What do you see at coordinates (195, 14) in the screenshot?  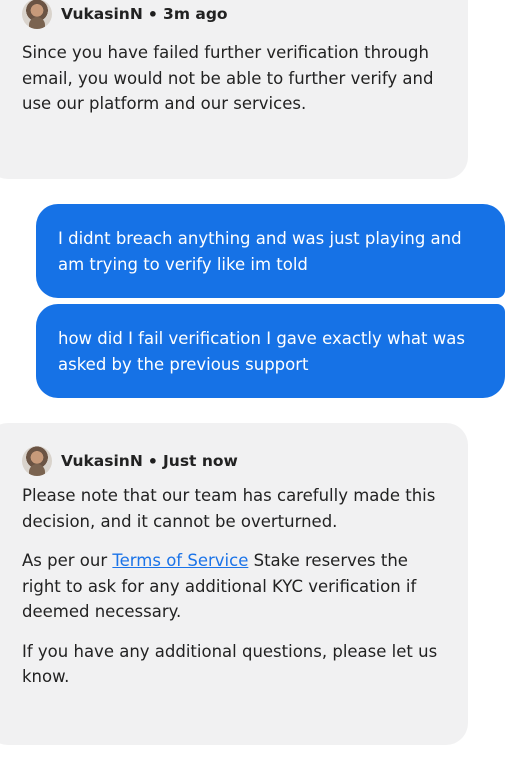 I see `message-time: 3m ago` at bounding box center [195, 14].